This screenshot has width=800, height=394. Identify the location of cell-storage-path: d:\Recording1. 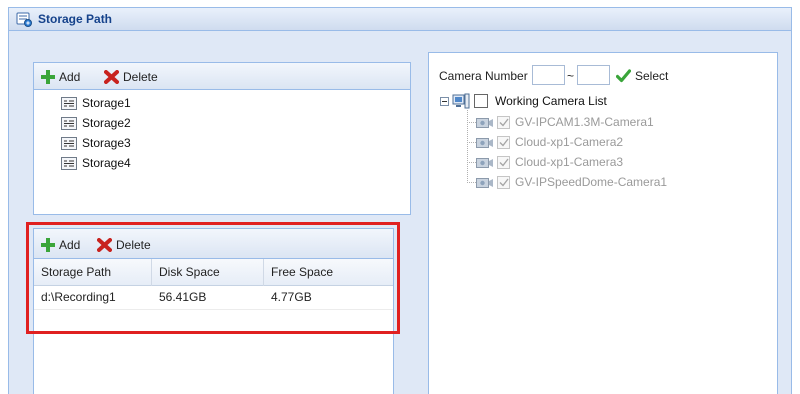
(78, 297).